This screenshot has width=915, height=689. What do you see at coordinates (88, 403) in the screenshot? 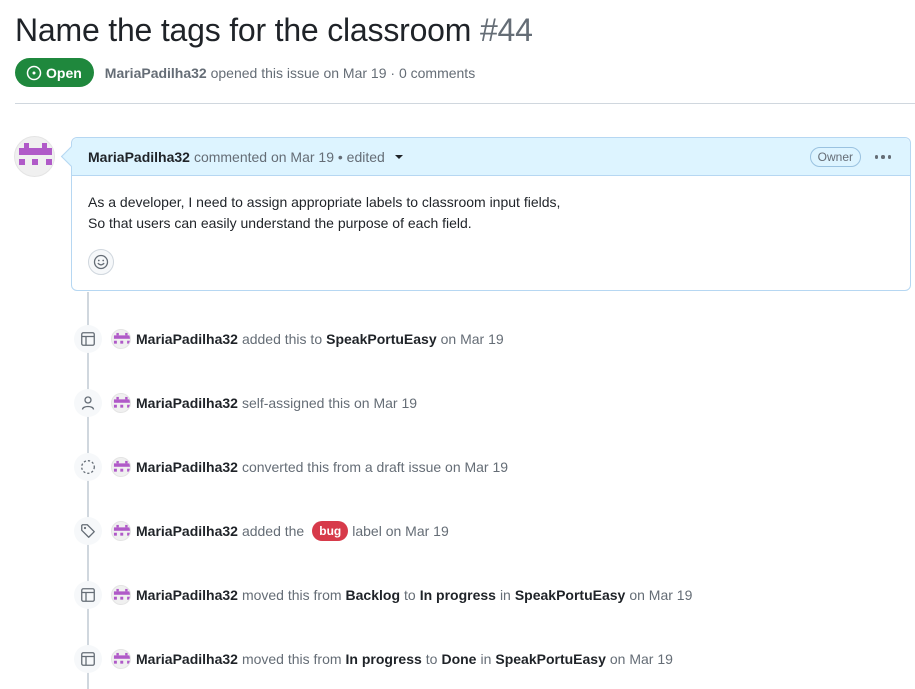
I see `person-icon` at bounding box center [88, 403].